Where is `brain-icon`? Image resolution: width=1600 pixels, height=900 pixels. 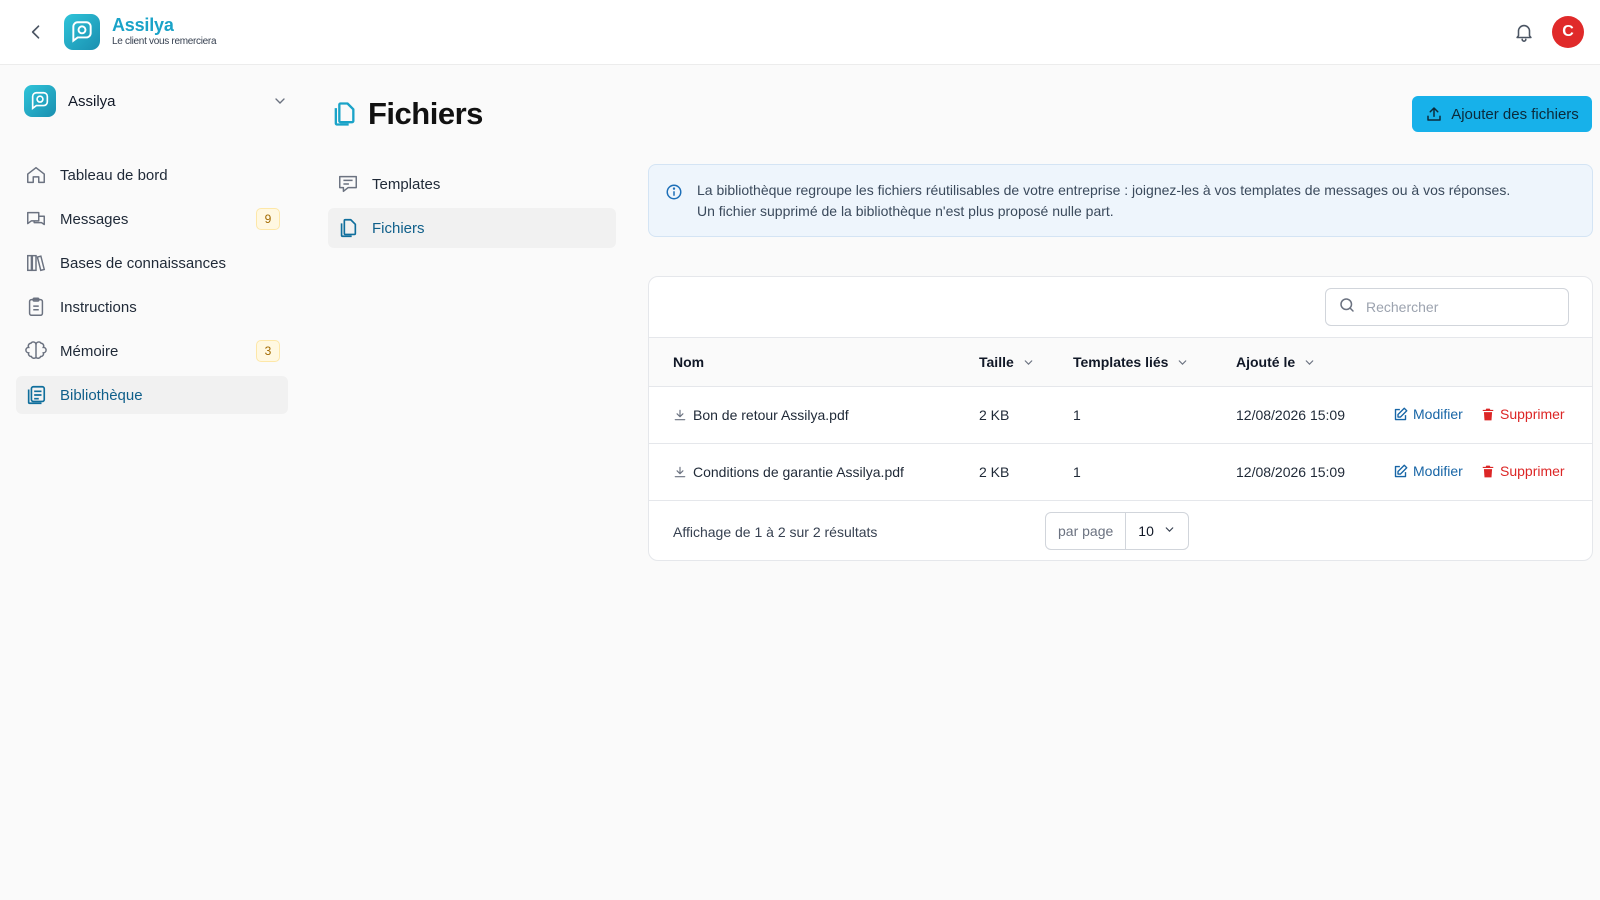 brain-icon is located at coordinates (36, 351).